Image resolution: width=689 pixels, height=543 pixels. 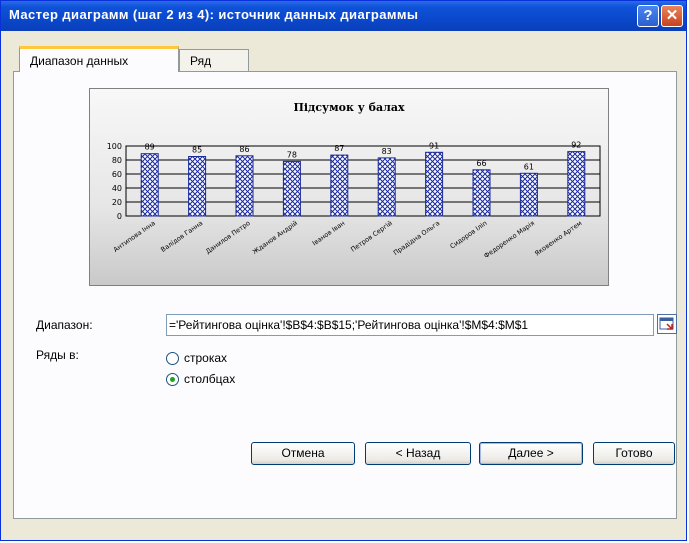 What do you see at coordinates (349, 107) in the screenshot?
I see `chart-title: Підсумок у балах` at bounding box center [349, 107].